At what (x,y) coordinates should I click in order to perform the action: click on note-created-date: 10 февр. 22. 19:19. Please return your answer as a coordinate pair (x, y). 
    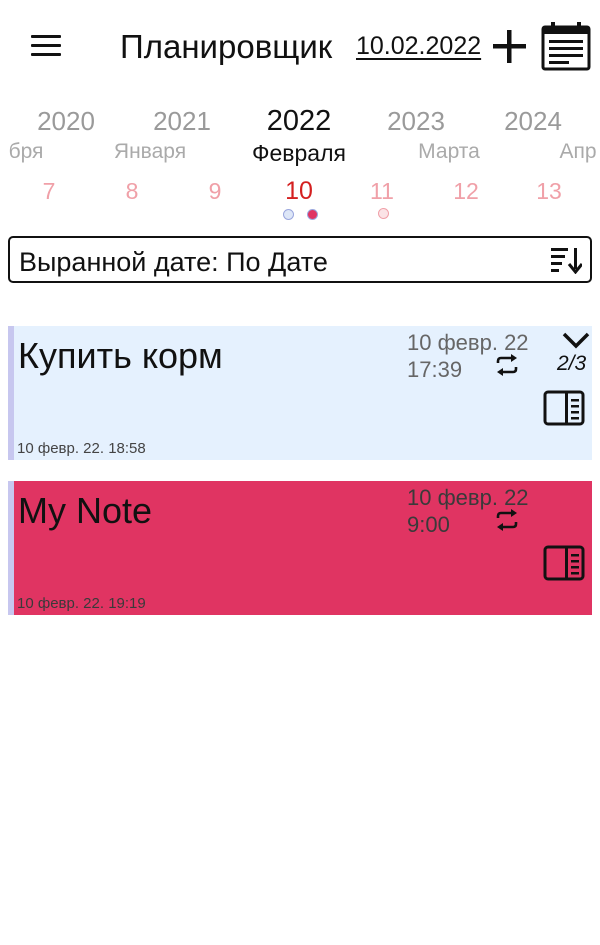
    Looking at the image, I should click on (81, 603).